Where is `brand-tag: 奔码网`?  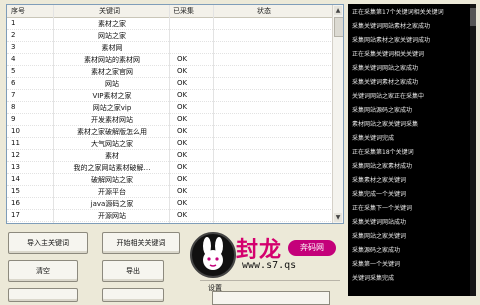 brand-tag: 奔码网 is located at coordinates (312, 248).